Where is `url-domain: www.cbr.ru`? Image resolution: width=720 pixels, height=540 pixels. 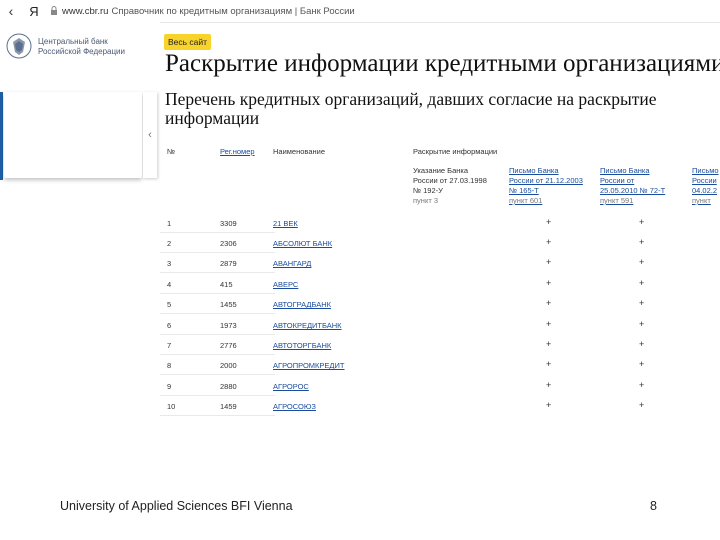 url-domain: www.cbr.ru is located at coordinates (85, 11).